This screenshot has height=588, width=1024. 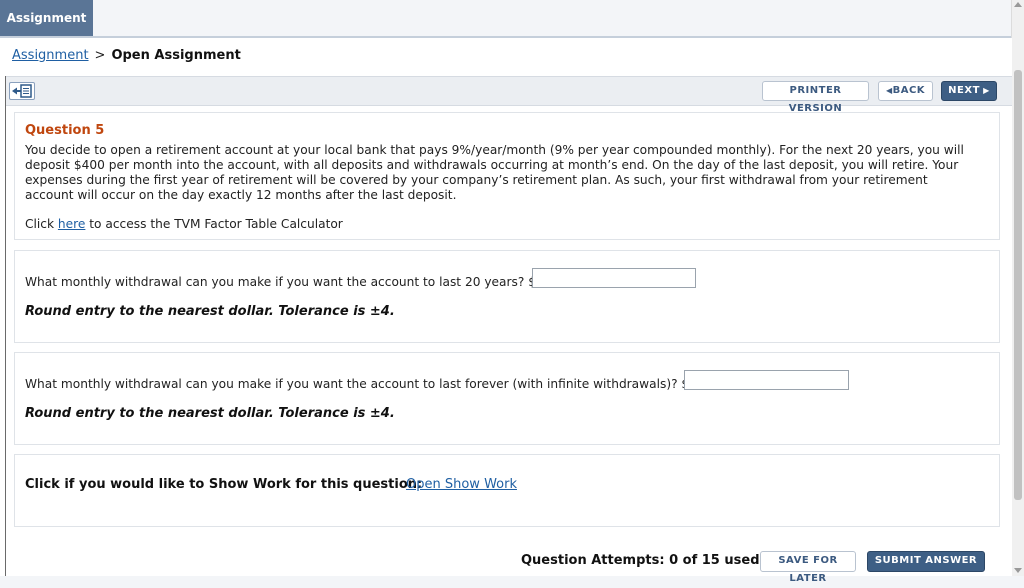 What do you see at coordinates (926, 561) in the screenshot?
I see `submit-answer-button: SUBMIT ANSWER` at bounding box center [926, 561].